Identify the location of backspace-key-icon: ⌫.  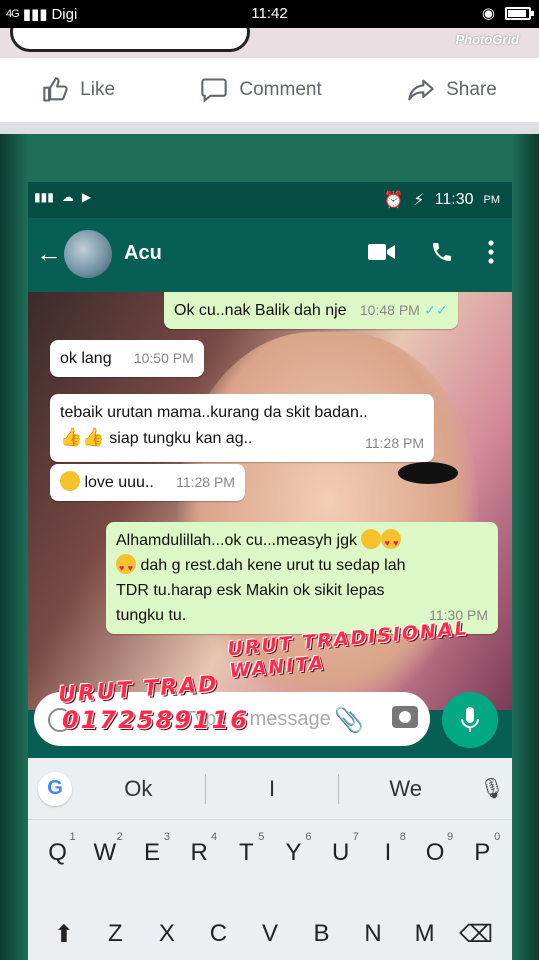
(476, 934).